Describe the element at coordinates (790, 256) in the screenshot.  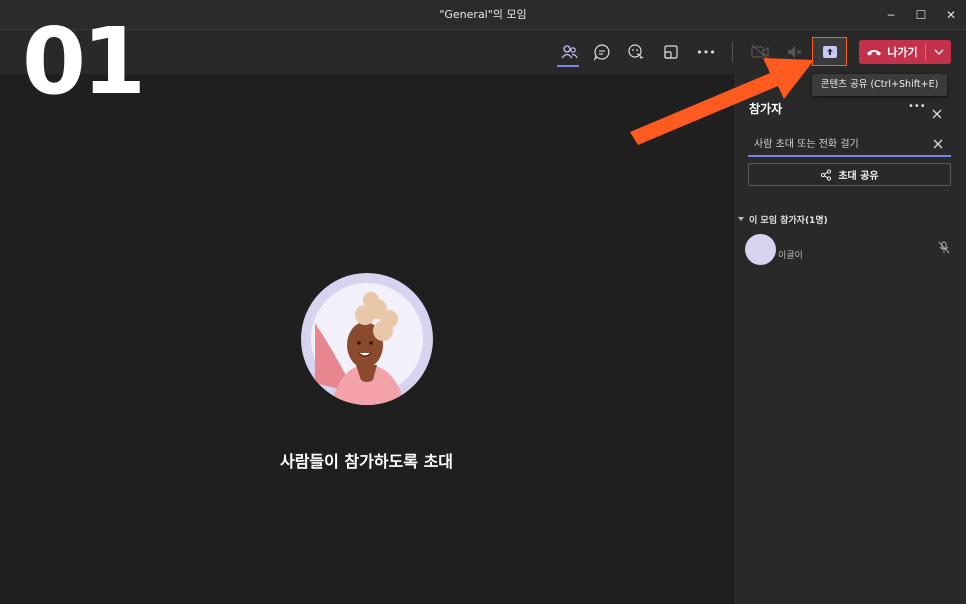
I see `participant-name: 이골이` at that location.